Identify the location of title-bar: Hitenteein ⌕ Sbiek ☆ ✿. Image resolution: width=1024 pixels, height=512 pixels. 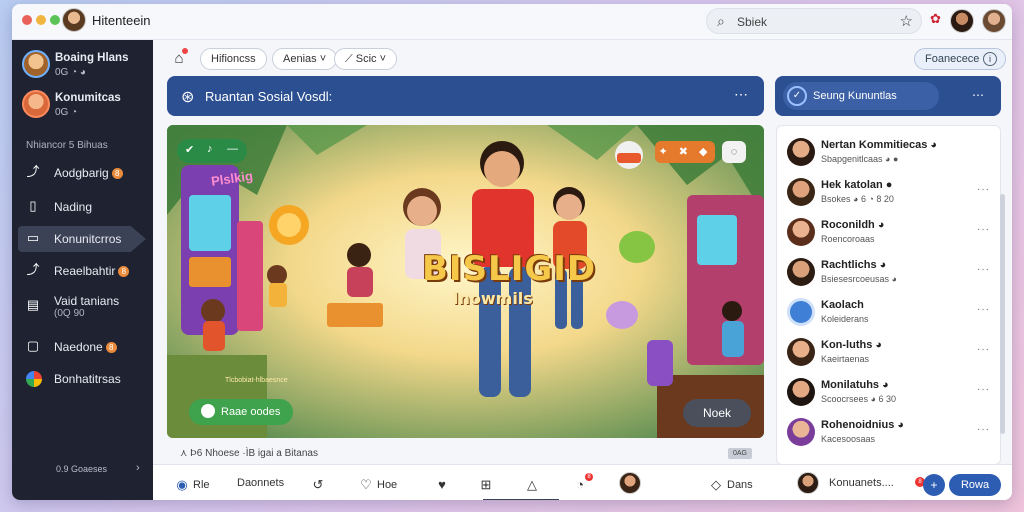
(512, 22).